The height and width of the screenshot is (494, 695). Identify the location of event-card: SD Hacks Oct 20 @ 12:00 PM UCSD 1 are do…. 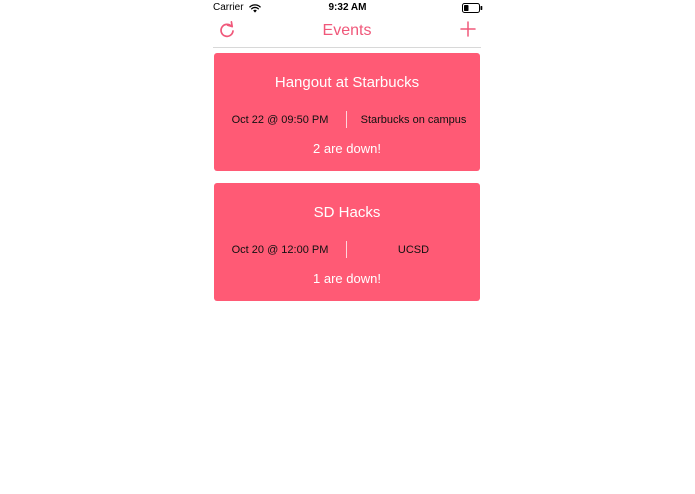
(347, 242).